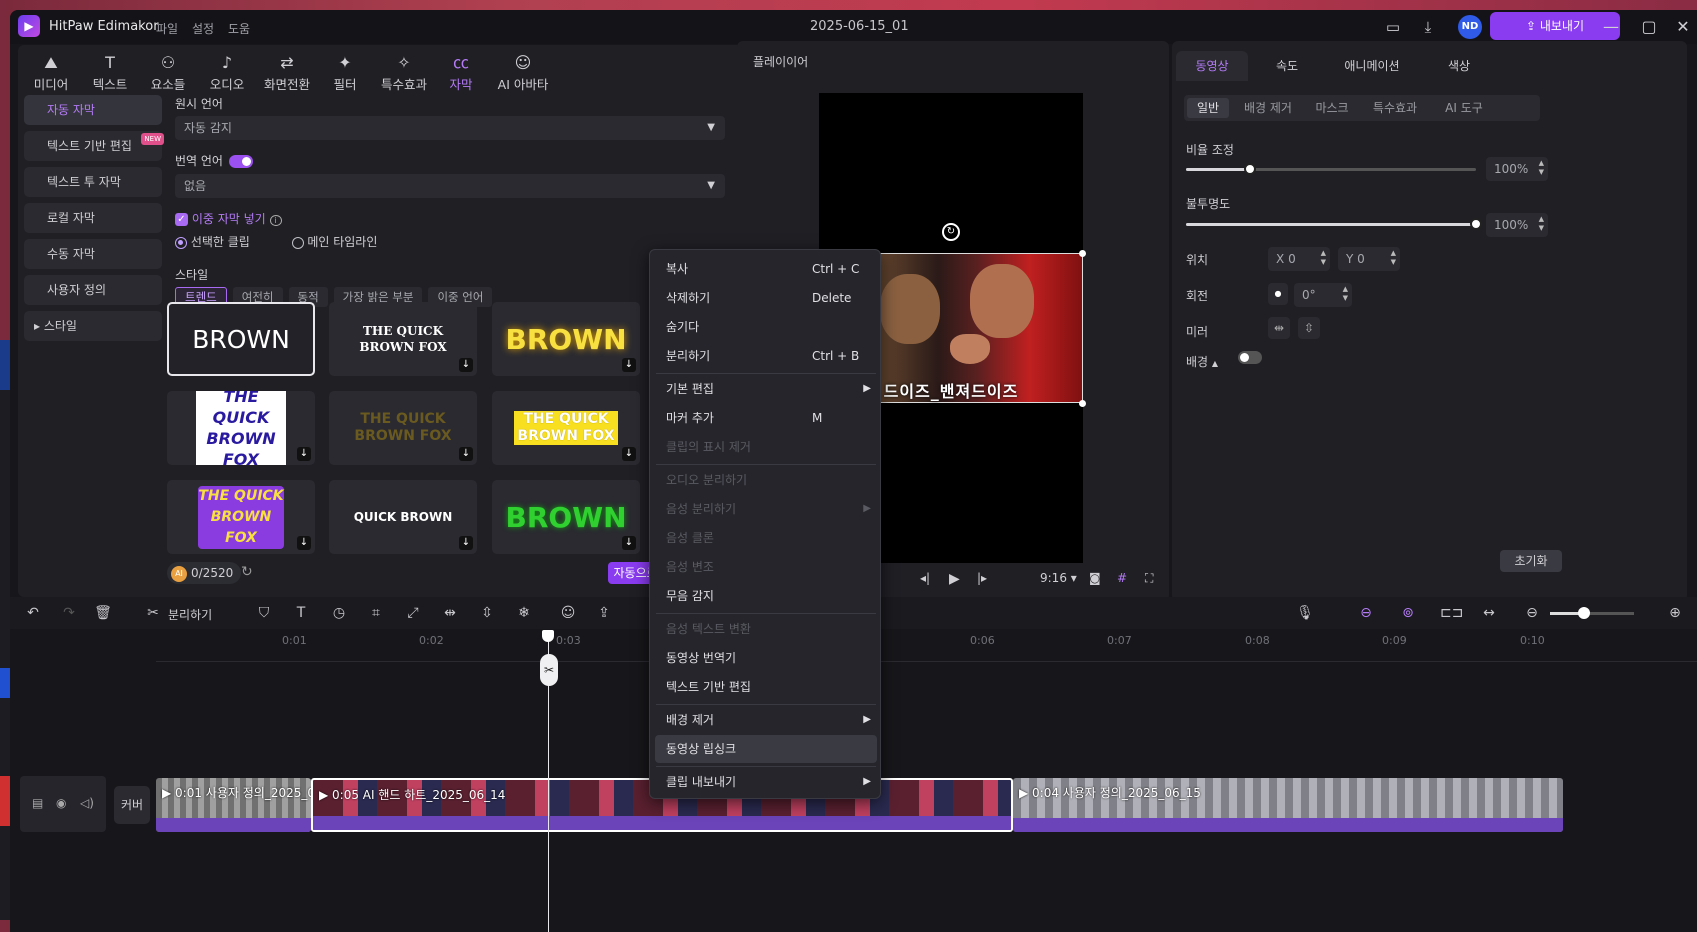 The height and width of the screenshot is (932, 1697). I want to click on cover-button: 커버, so click(132, 805).